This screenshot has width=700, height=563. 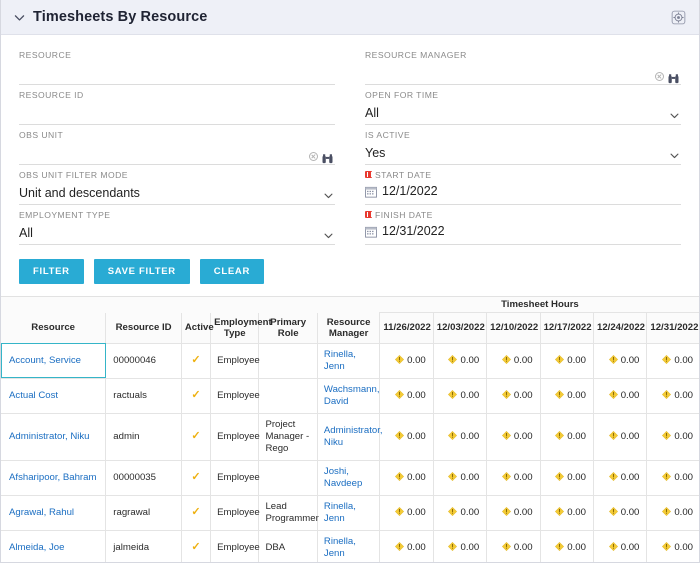 I want to click on field-employment-type: EMPLOYMENT TYPE All, so click(x=177, y=225).